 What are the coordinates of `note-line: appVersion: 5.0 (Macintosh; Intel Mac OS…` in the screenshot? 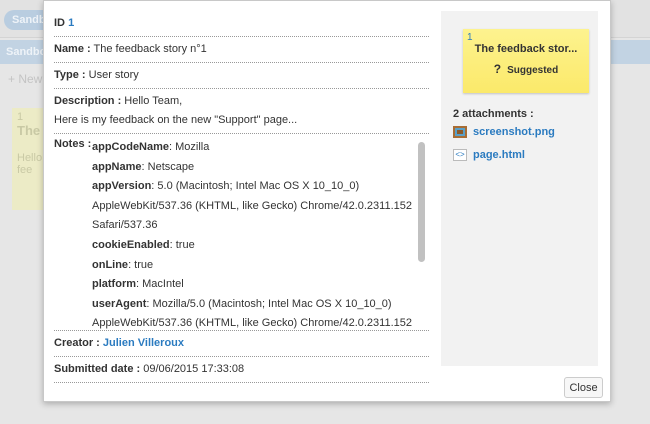 It's located at (253, 187).